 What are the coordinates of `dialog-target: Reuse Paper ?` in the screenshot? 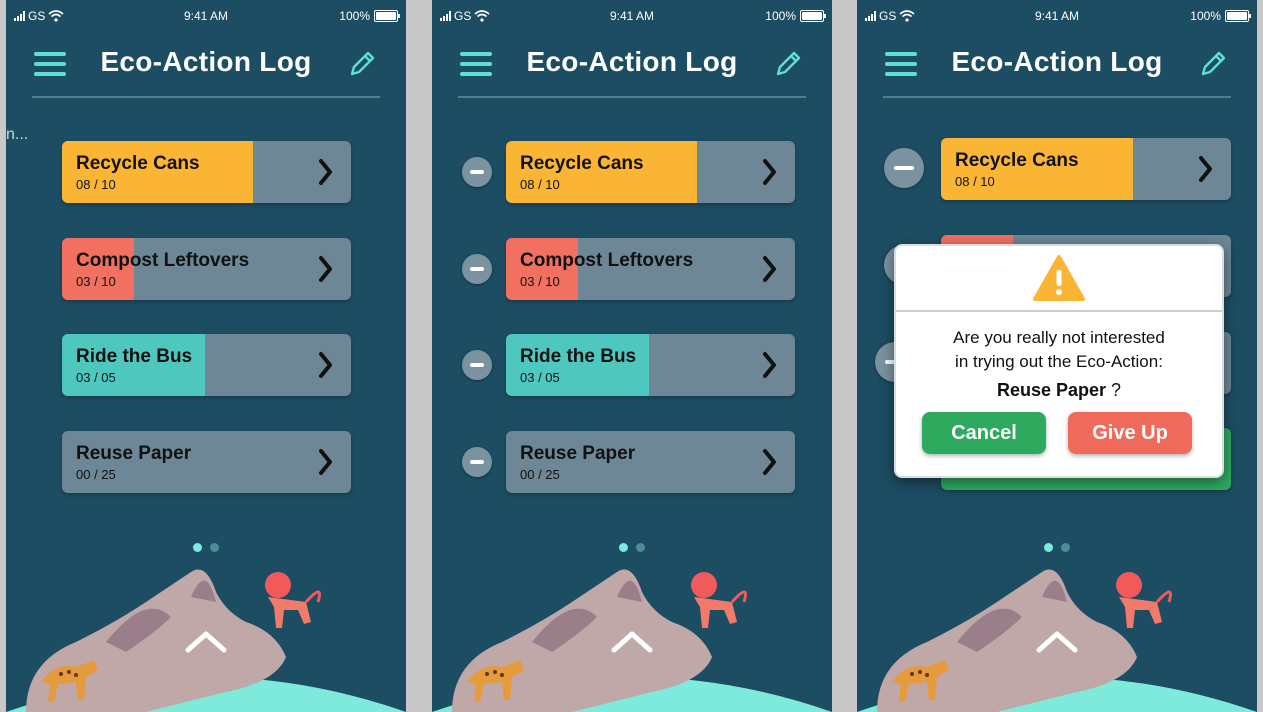 It's located at (1059, 390).